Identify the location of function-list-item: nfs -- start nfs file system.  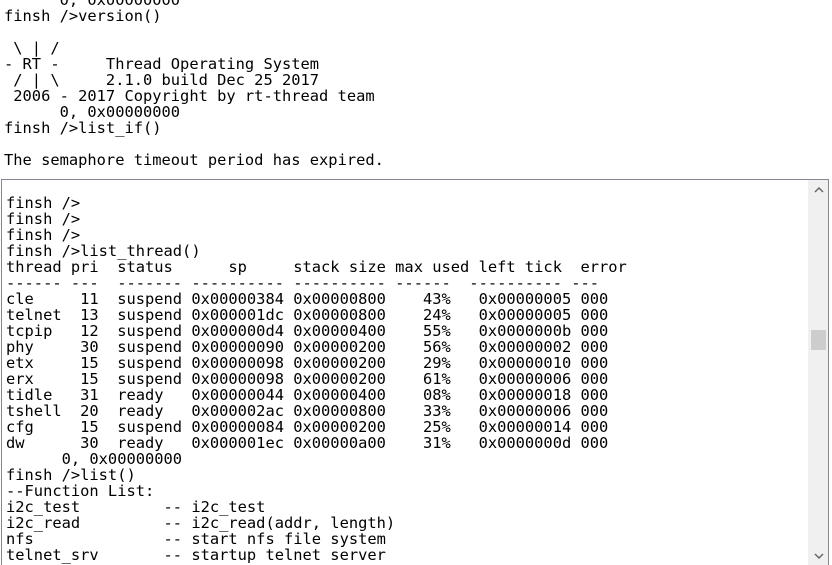
(196, 539).